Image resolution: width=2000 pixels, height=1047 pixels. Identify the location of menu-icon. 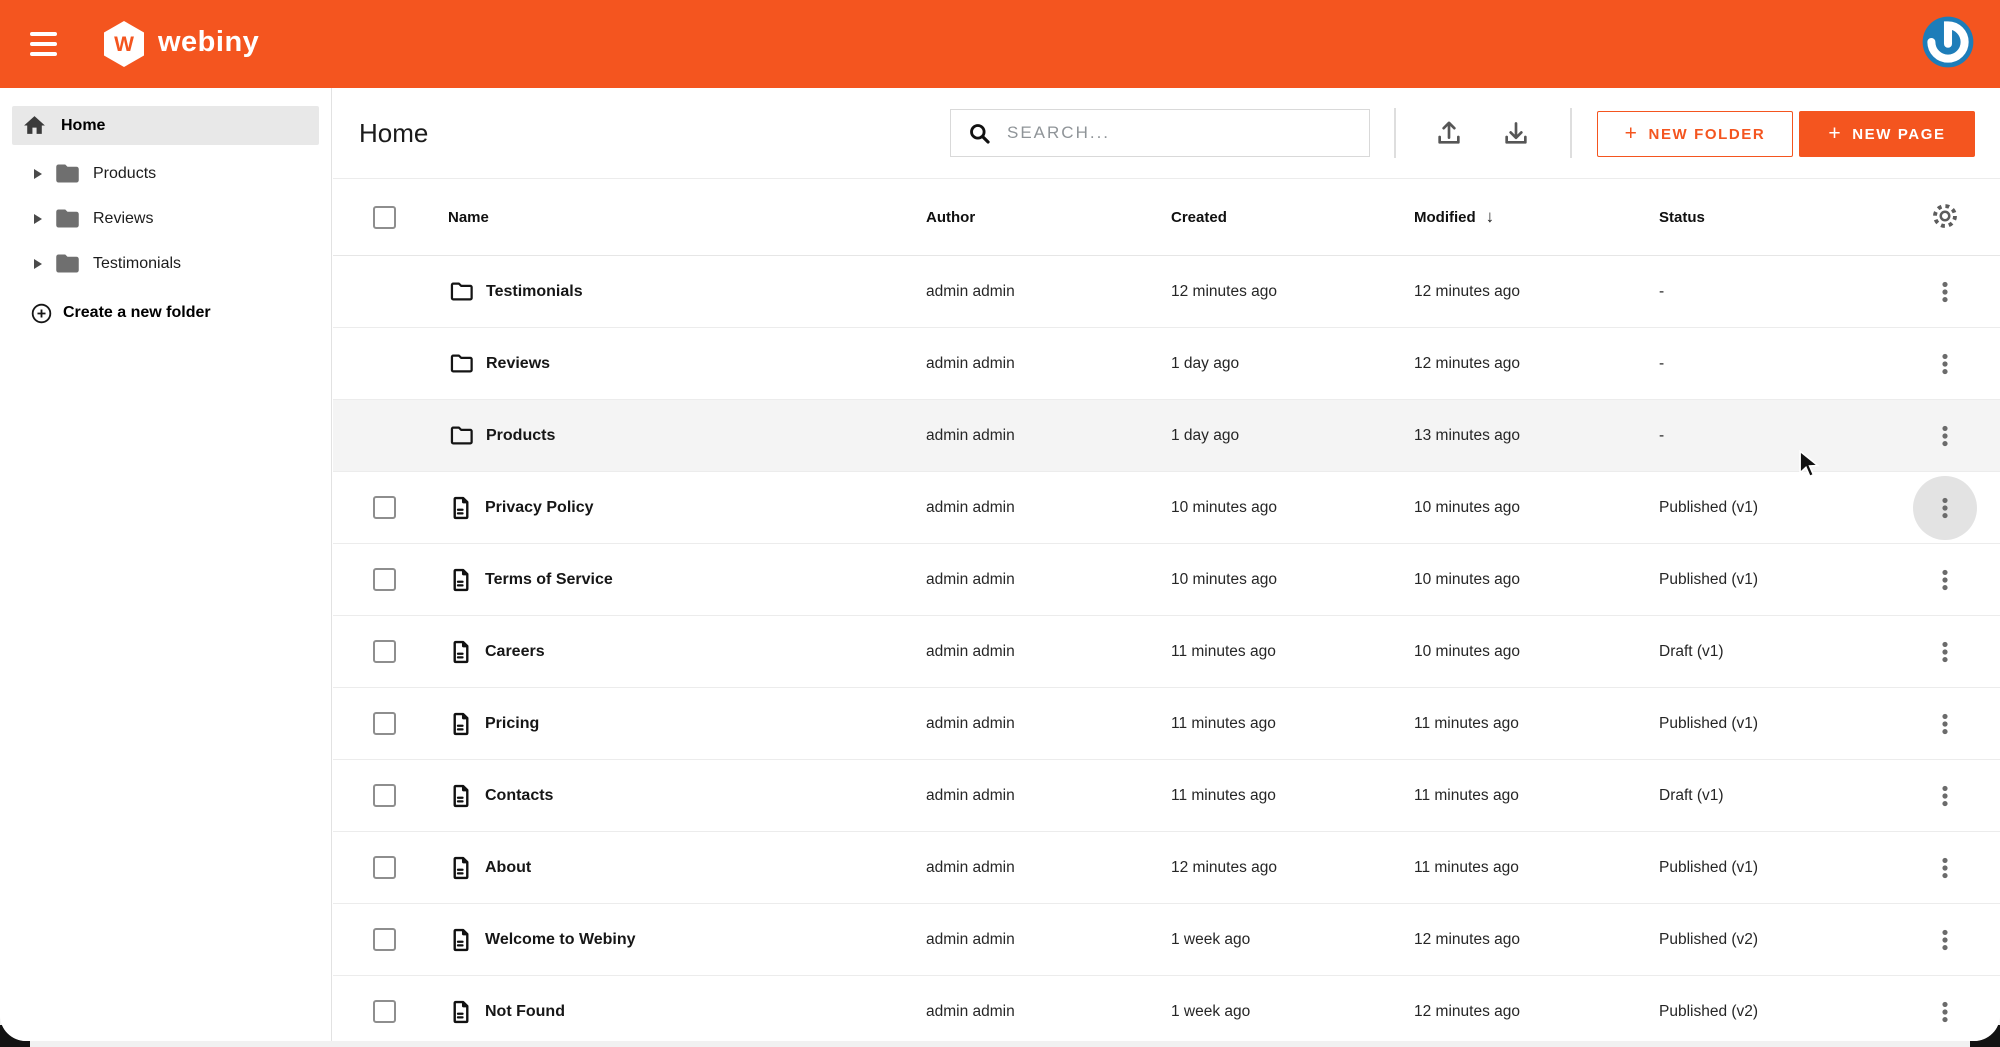
(50, 44).